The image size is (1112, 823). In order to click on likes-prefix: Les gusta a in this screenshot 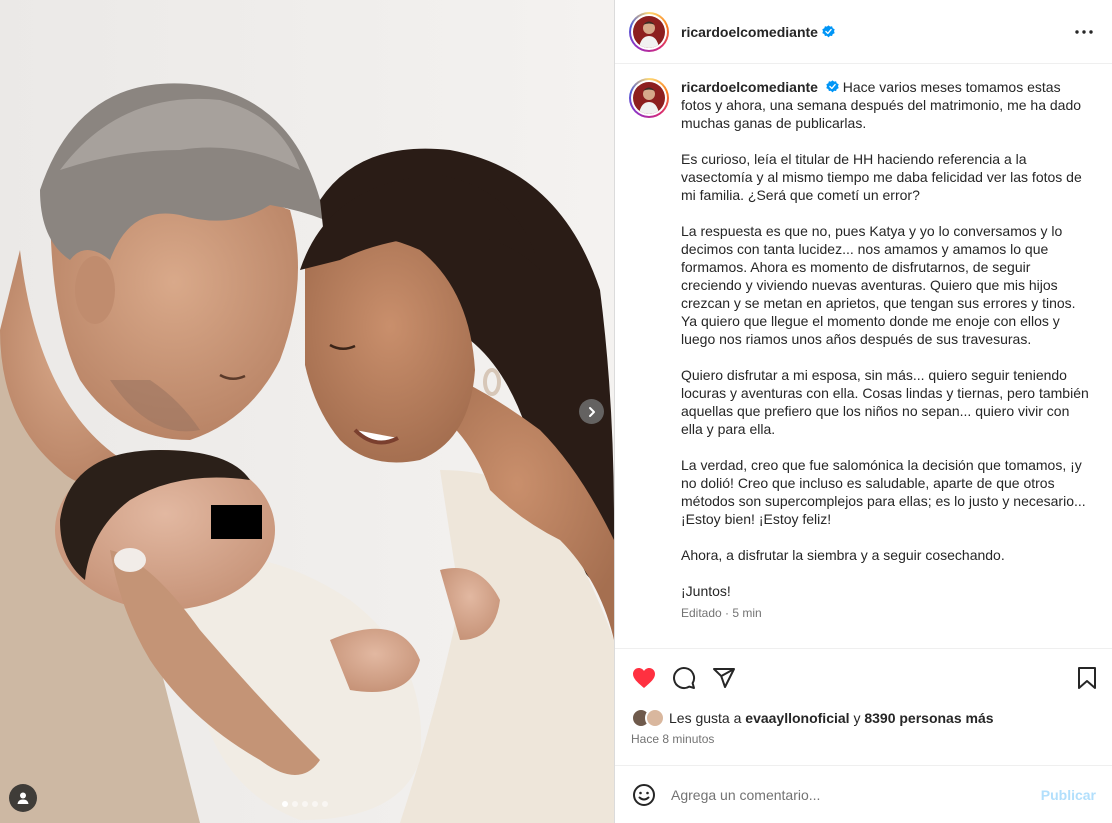, I will do `click(705, 718)`.